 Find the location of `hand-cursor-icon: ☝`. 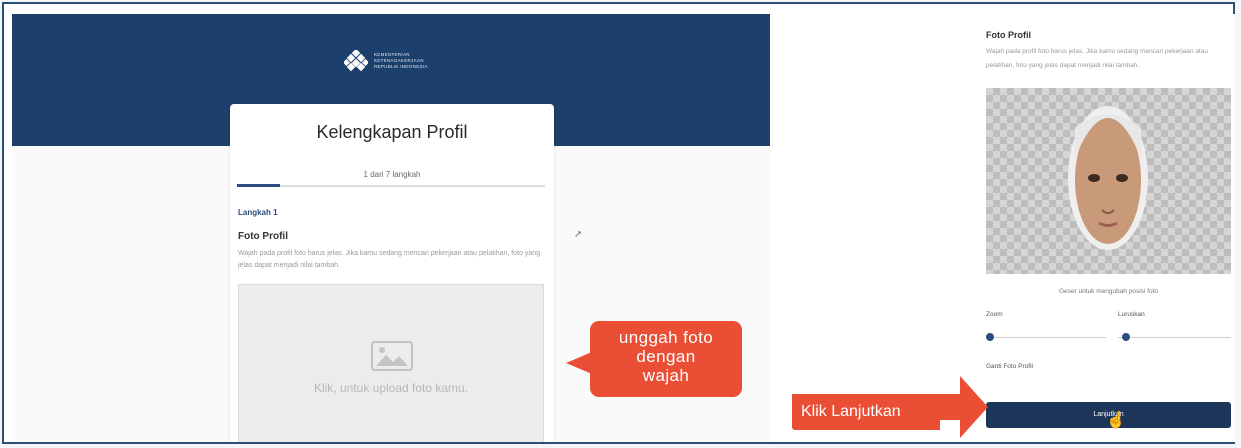

hand-cursor-icon: ☝ is located at coordinates (1116, 420).